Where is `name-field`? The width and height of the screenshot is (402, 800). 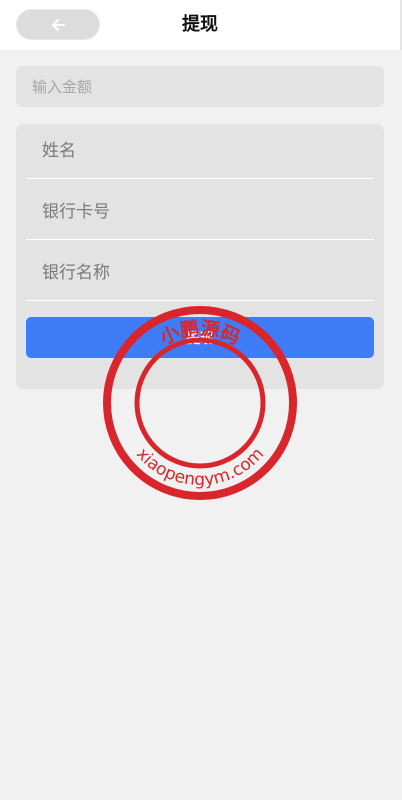
name-field is located at coordinates (200, 151).